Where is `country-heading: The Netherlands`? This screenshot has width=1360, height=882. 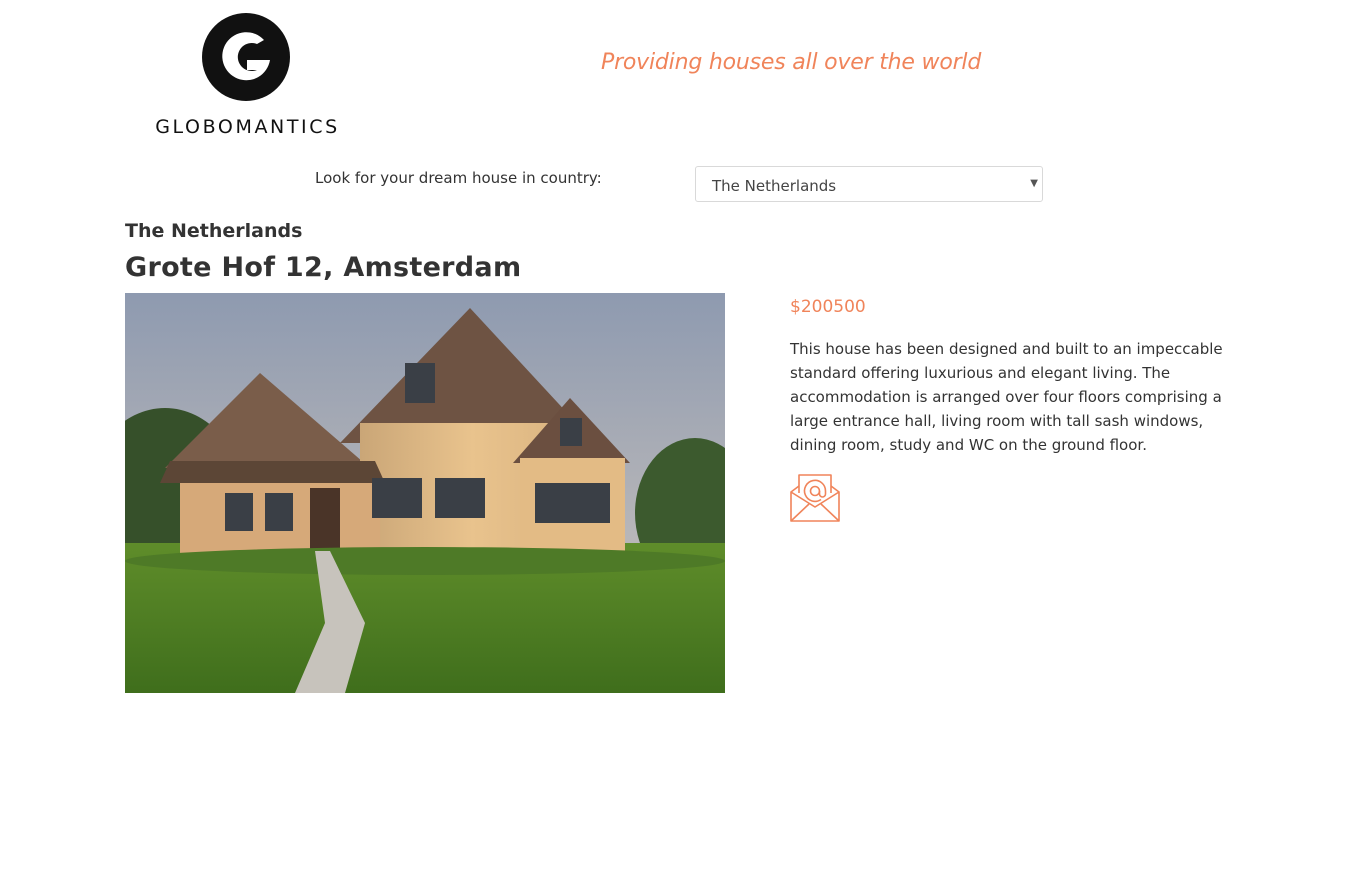 country-heading: The Netherlands is located at coordinates (214, 231).